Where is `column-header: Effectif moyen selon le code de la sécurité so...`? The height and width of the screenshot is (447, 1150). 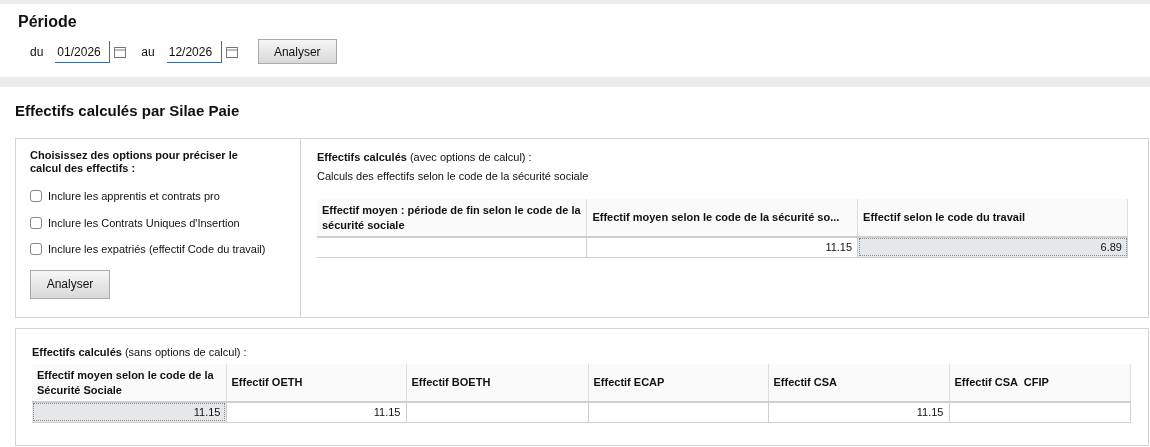
column-header: Effectif moyen selon le code de la sécurité so... is located at coordinates (722, 218).